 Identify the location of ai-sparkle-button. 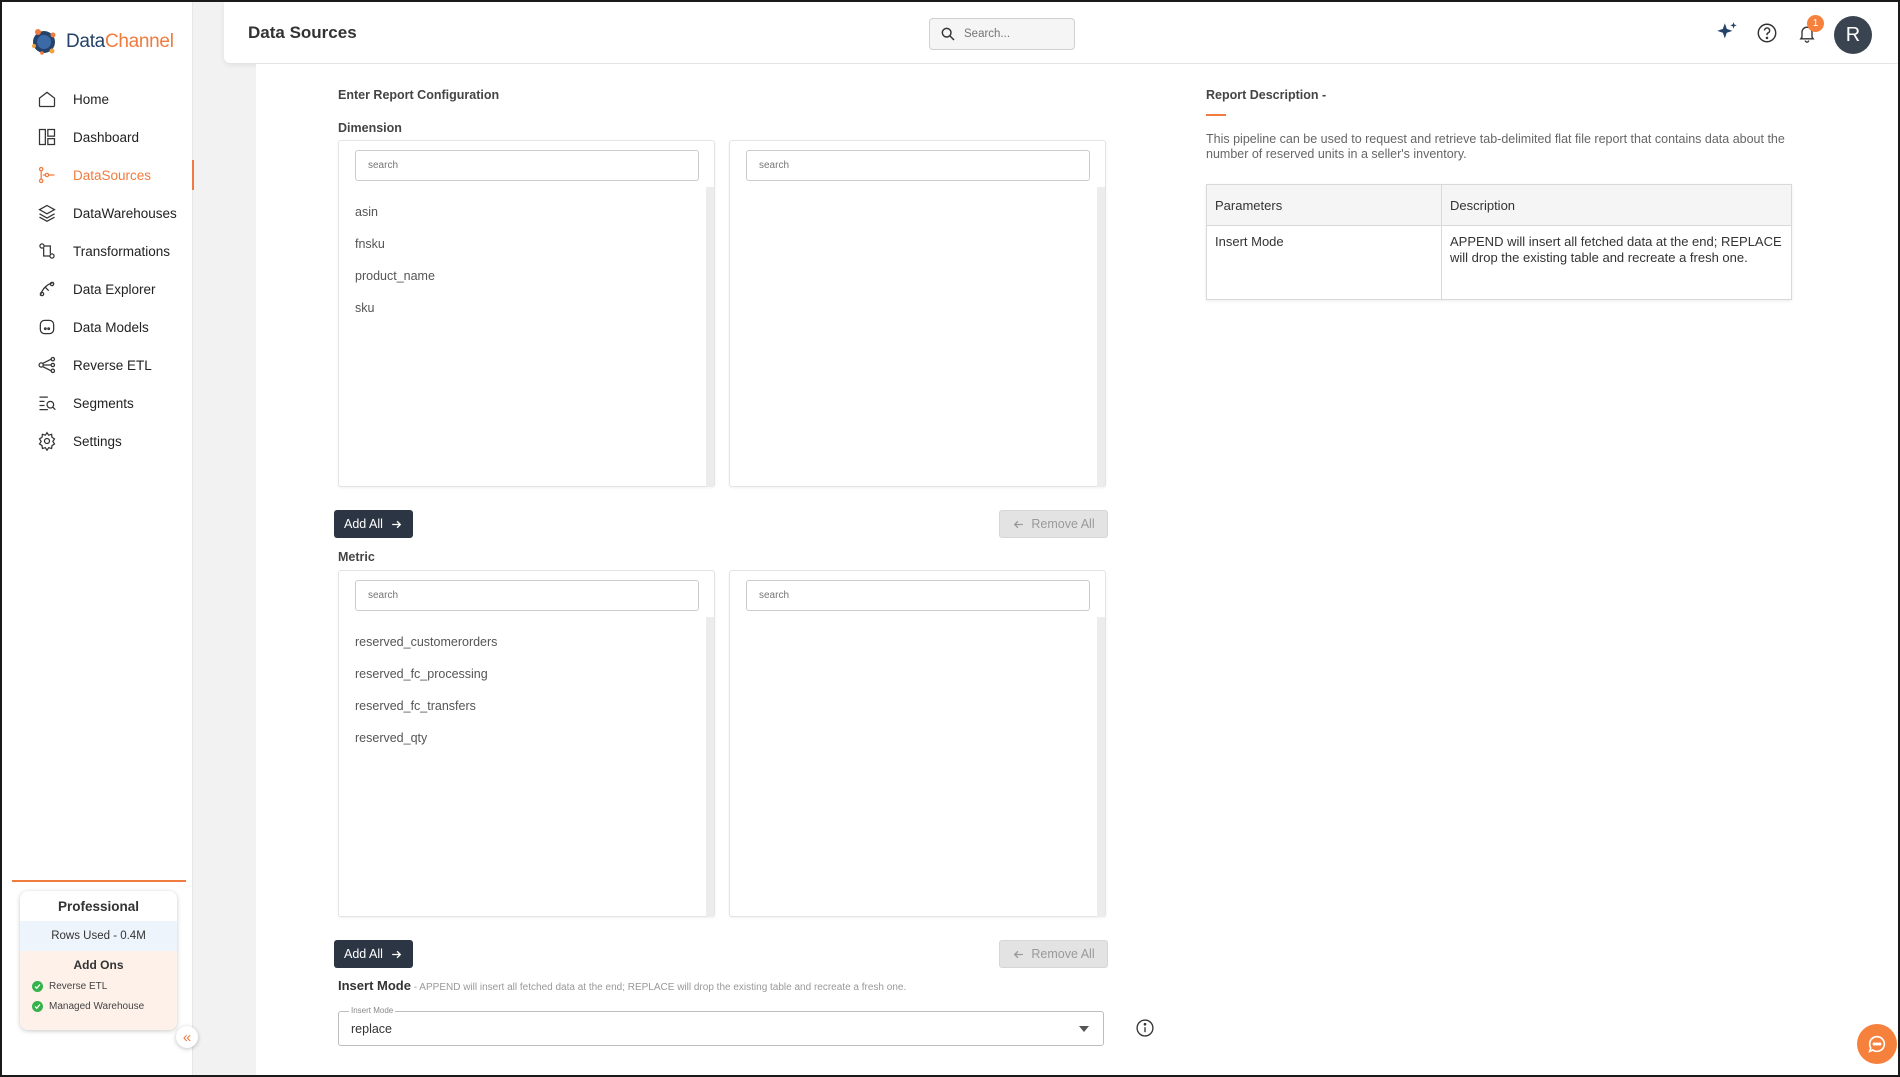
(1727, 33).